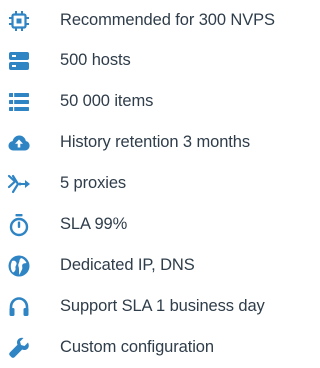 This screenshot has width=320, height=368. I want to click on cloud-upload-icon, so click(19, 143).